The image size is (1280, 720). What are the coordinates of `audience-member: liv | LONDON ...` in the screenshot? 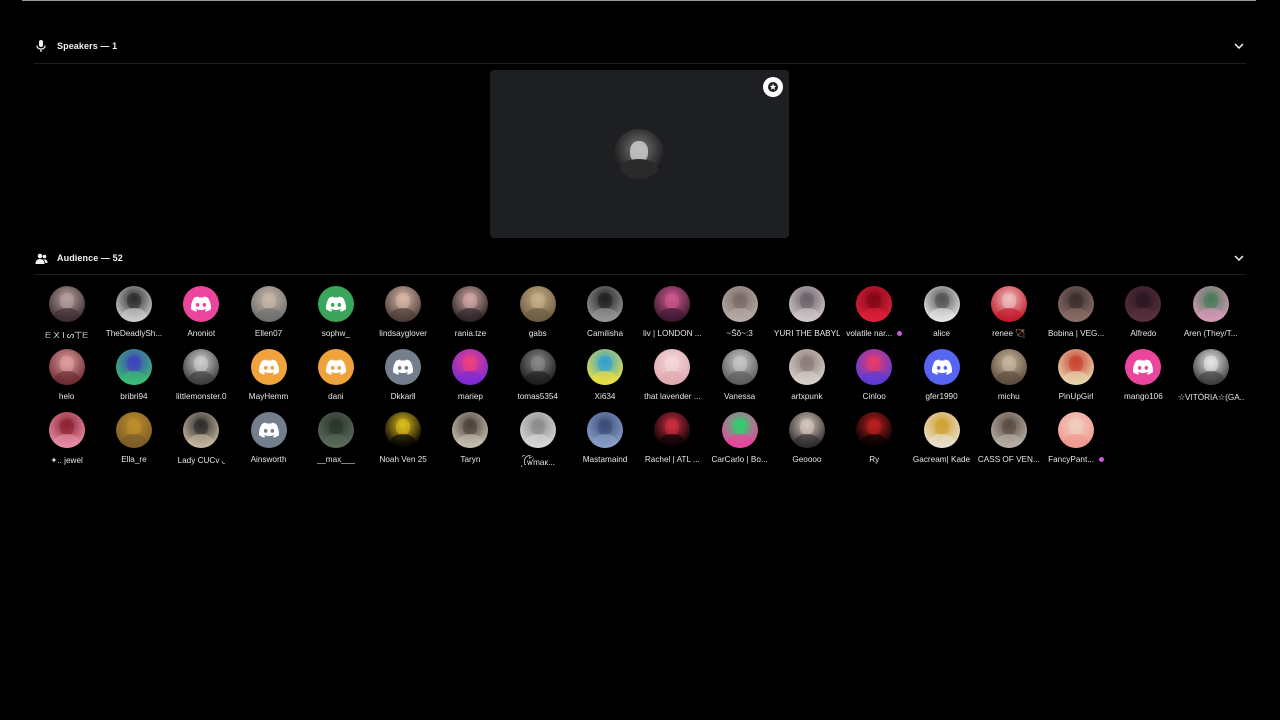 It's located at (672, 317).